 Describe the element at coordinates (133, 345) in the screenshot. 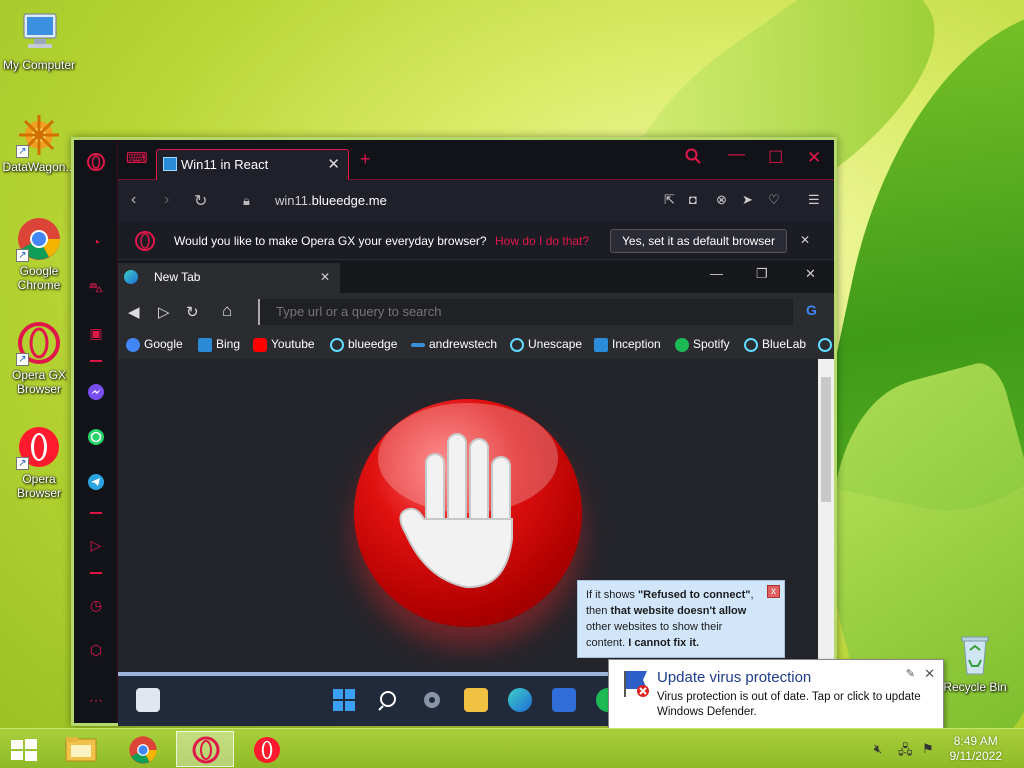

I see `google-icon` at that location.